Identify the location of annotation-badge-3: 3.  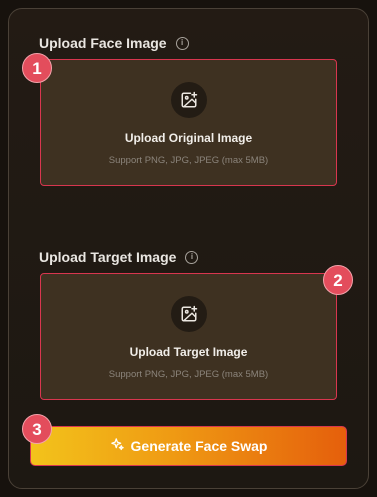
(37, 429).